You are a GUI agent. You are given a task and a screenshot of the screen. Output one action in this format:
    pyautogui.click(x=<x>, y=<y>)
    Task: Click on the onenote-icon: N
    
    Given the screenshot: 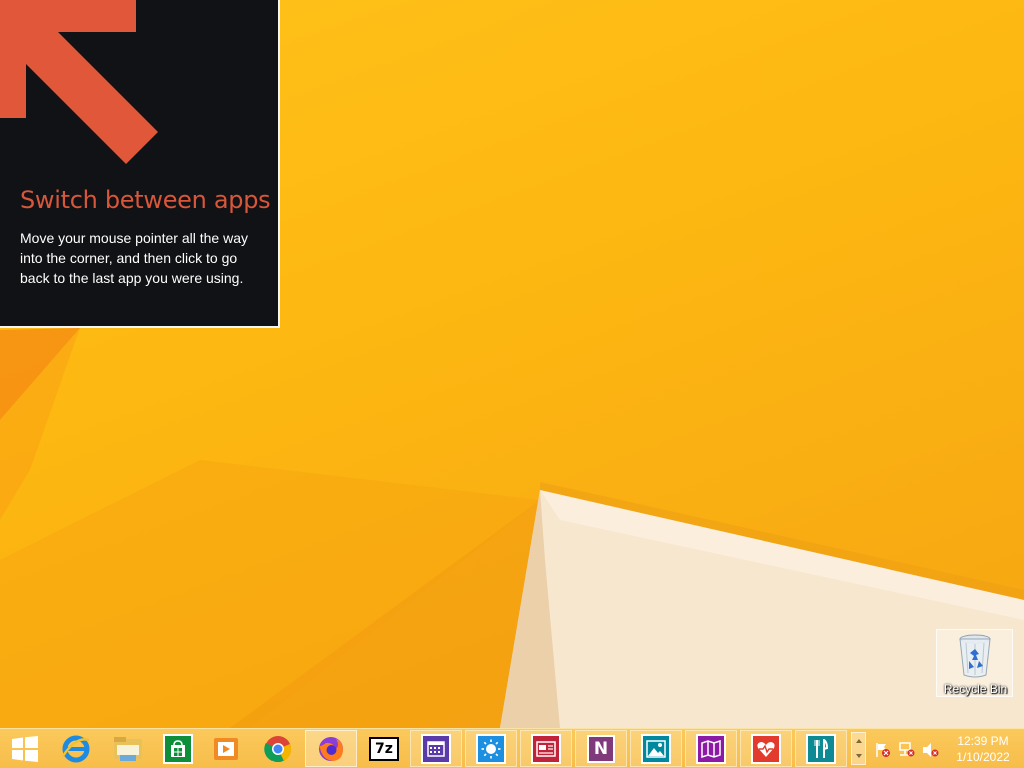 What is the action you would take?
    pyautogui.click(x=601, y=748)
    